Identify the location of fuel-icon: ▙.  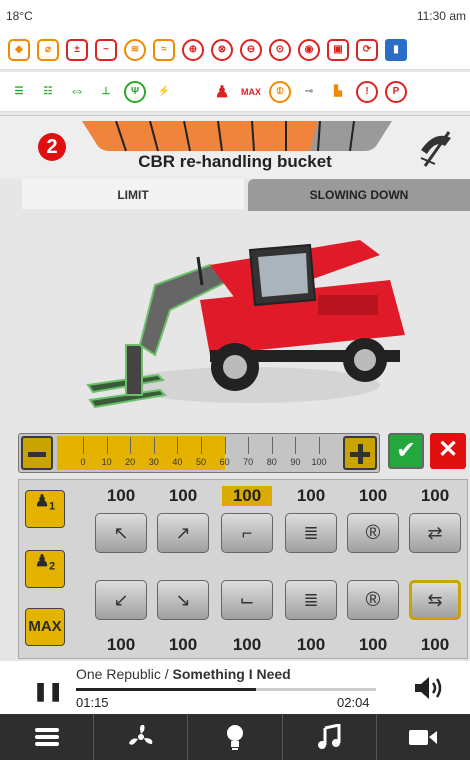
(338, 91).